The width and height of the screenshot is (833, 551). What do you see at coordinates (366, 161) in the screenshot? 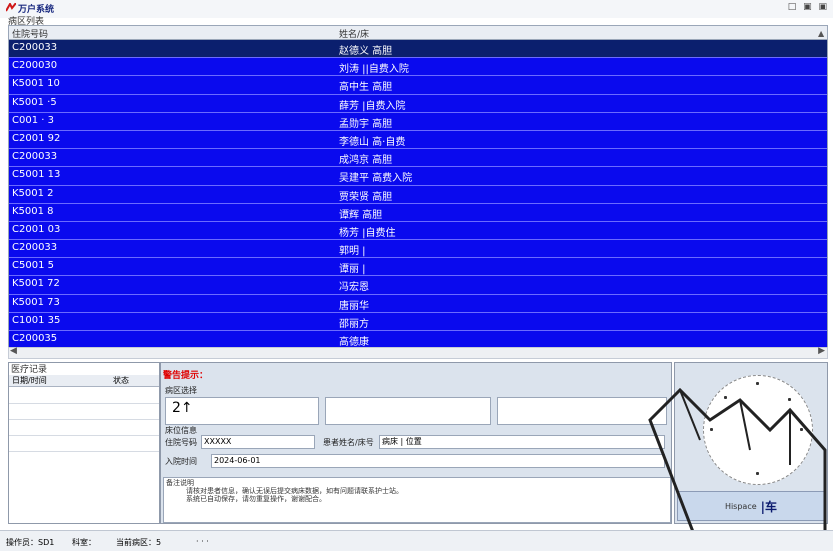
I see `row-name: 成鸿京 高胆` at bounding box center [366, 161].